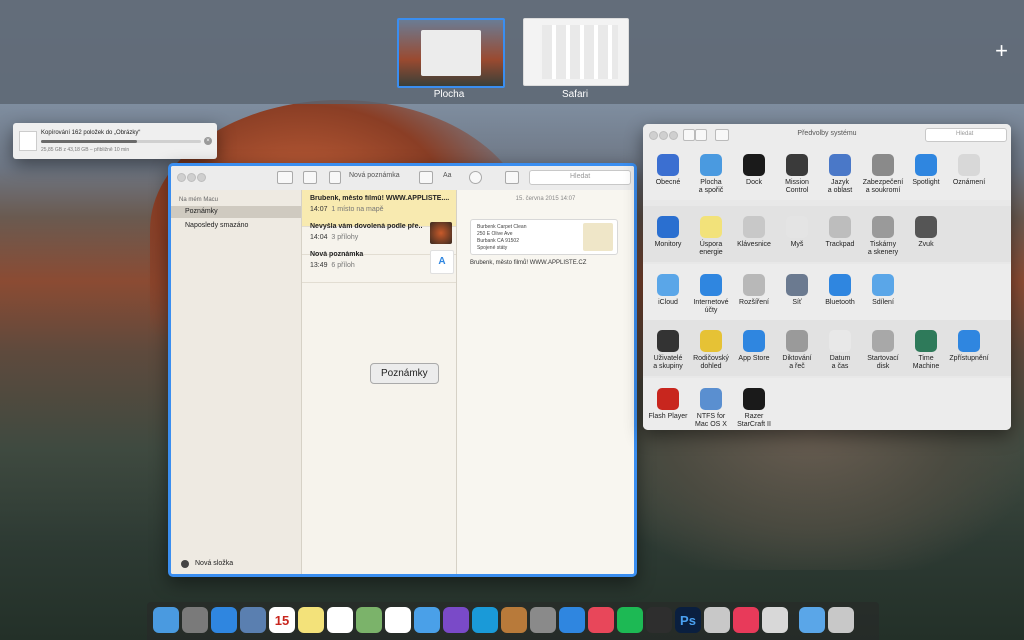 The image size is (1024, 640). Describe the element at coordinates (969, 182) in the screenshot. I see `pref-pane-label: Oznámení` at that location.